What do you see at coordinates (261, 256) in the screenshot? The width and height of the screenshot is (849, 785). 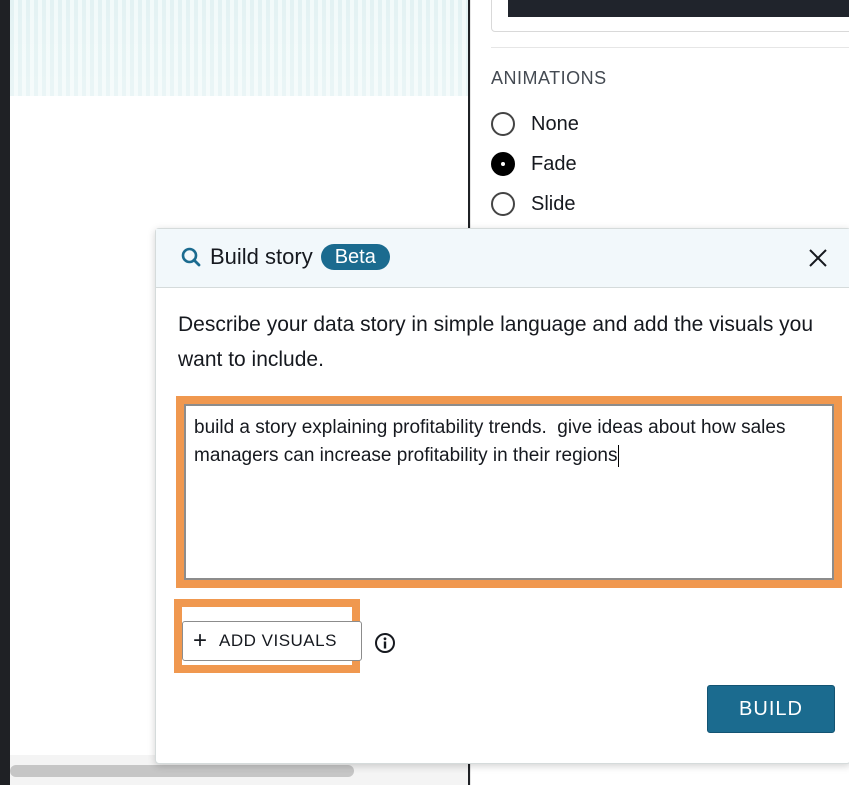 I see `dialog-title: Build story` at bounding box center [261, 256].